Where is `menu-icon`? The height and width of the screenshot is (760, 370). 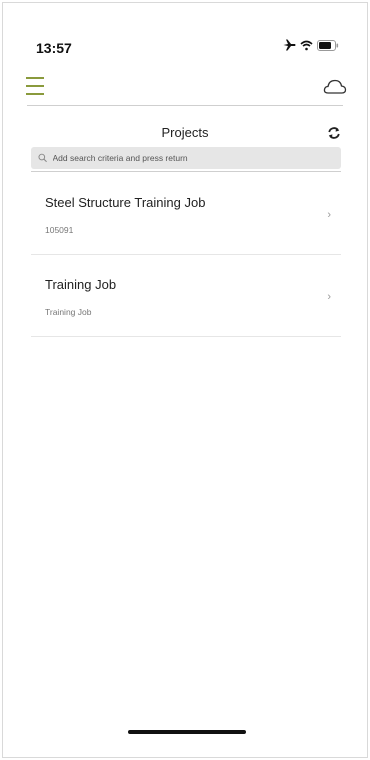
menu-icon is located at coordinates (37, 86).